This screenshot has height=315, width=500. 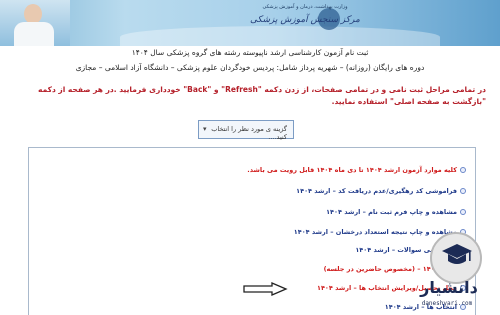 I want to click on nurse-illustration, so click(x=35, y=23).